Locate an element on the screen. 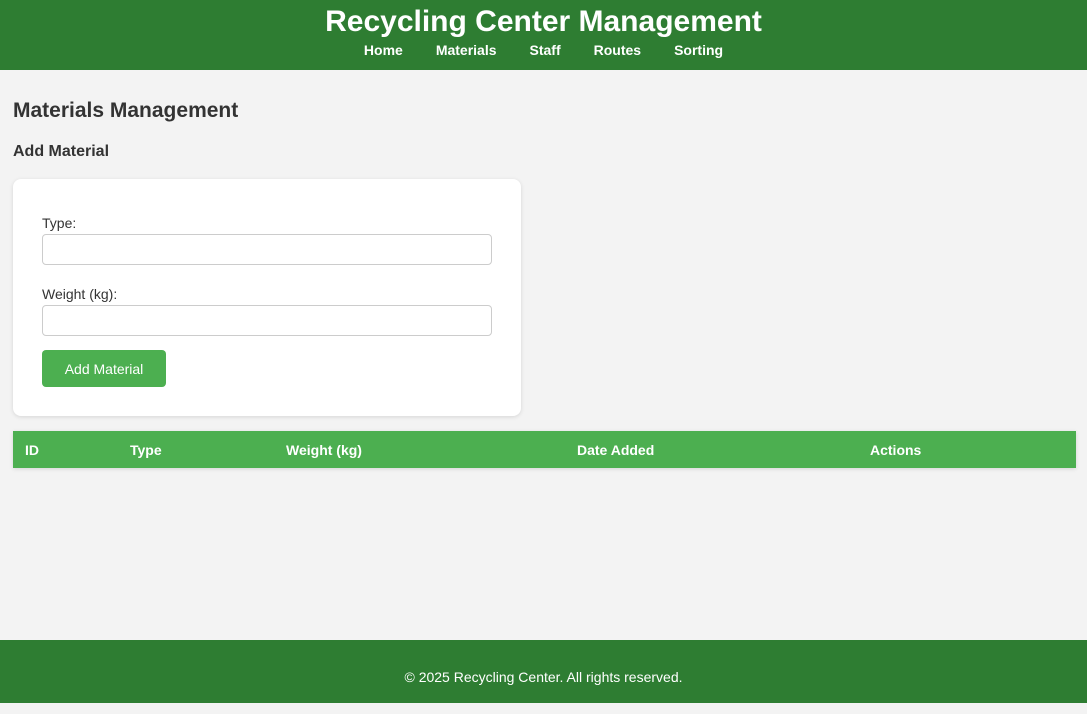 This screenshot has width=1087, height=714. column-header-type: Type is located at coordinates (196, 449).